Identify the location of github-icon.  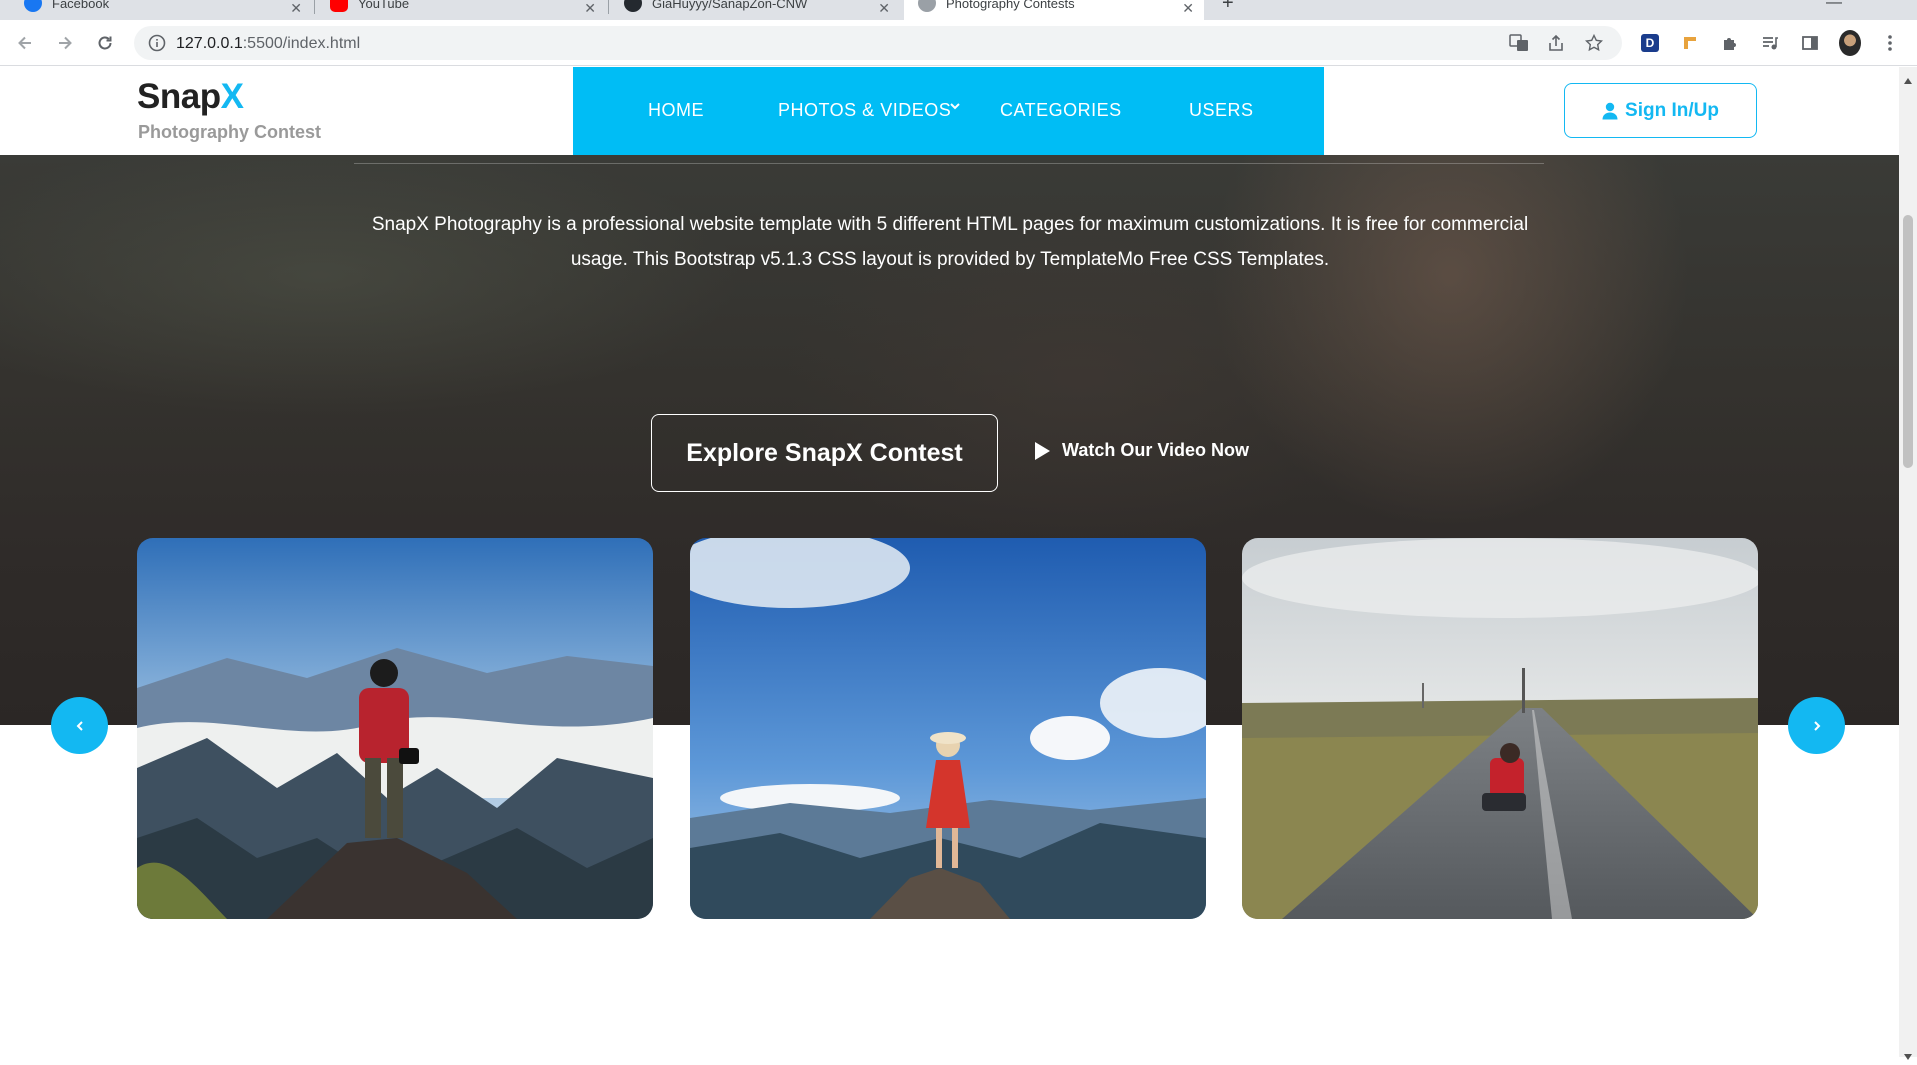
(633, 6).